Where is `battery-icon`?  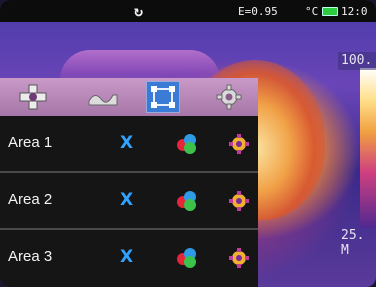
battery-icon is located at coordinates (330, 11).